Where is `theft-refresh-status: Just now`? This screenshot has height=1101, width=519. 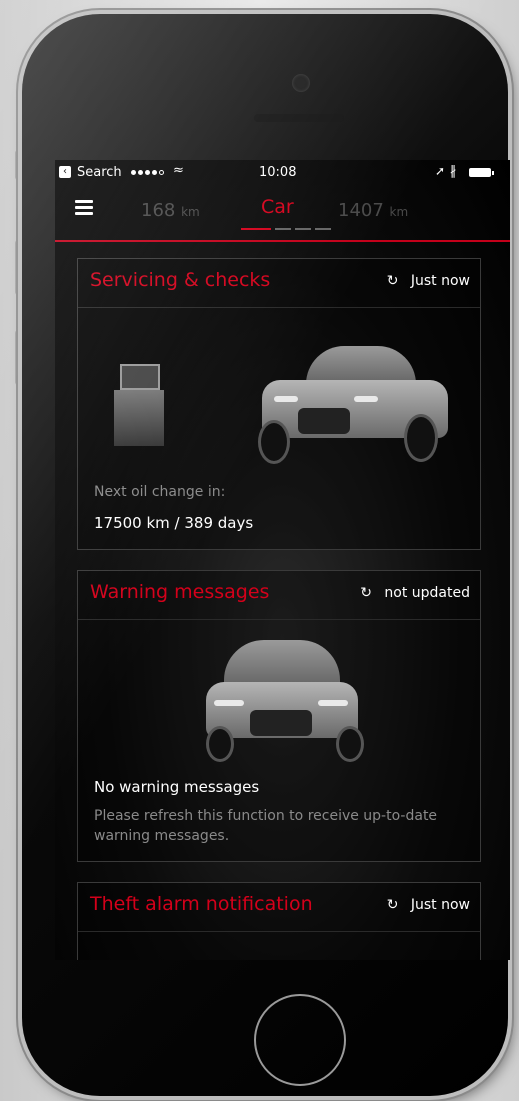
theft-refresh-status: Just now is located at coordinates (440, 905).